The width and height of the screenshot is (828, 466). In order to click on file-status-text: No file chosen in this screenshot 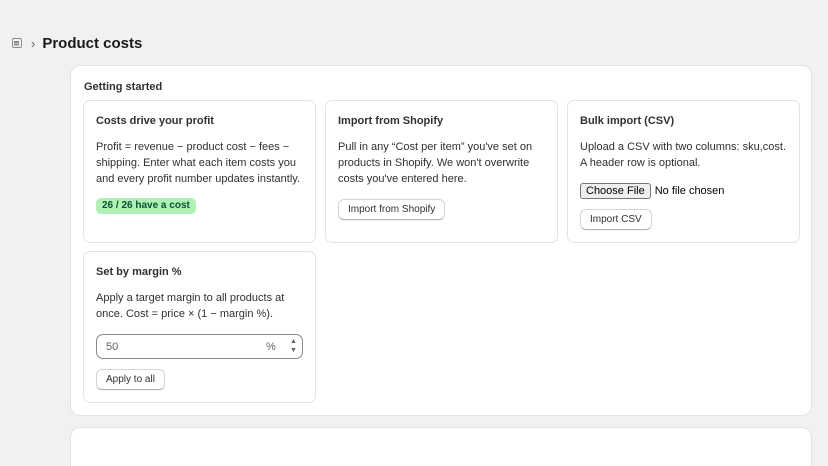, I will do `click(689, 191)`.